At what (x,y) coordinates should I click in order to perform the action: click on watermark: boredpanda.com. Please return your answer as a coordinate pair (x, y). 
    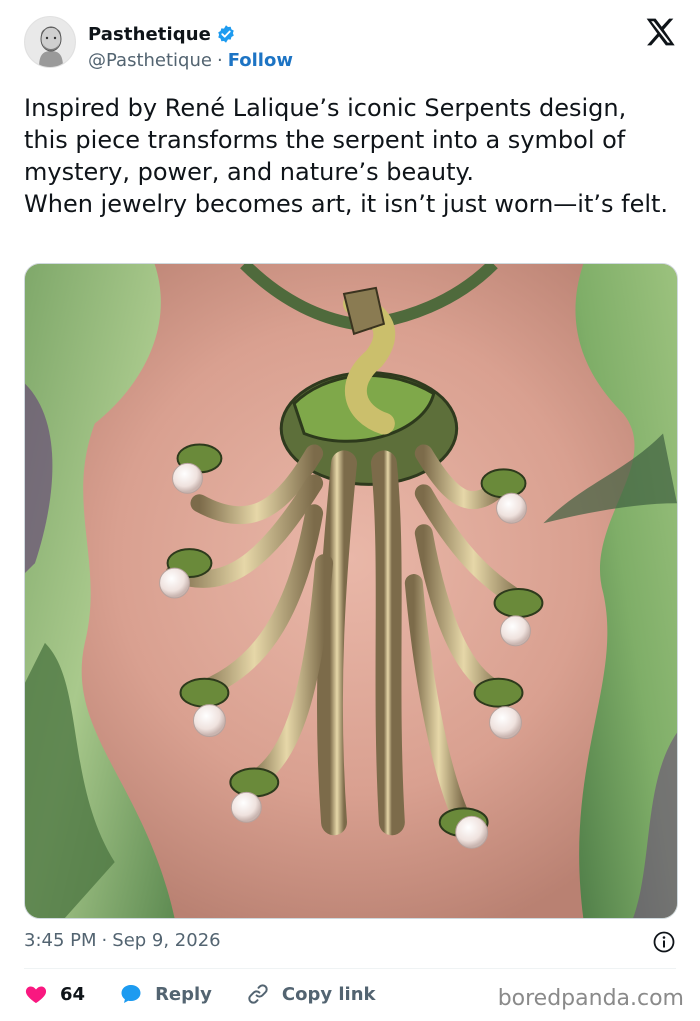
    Looking at the image, I should click on (590, 998).